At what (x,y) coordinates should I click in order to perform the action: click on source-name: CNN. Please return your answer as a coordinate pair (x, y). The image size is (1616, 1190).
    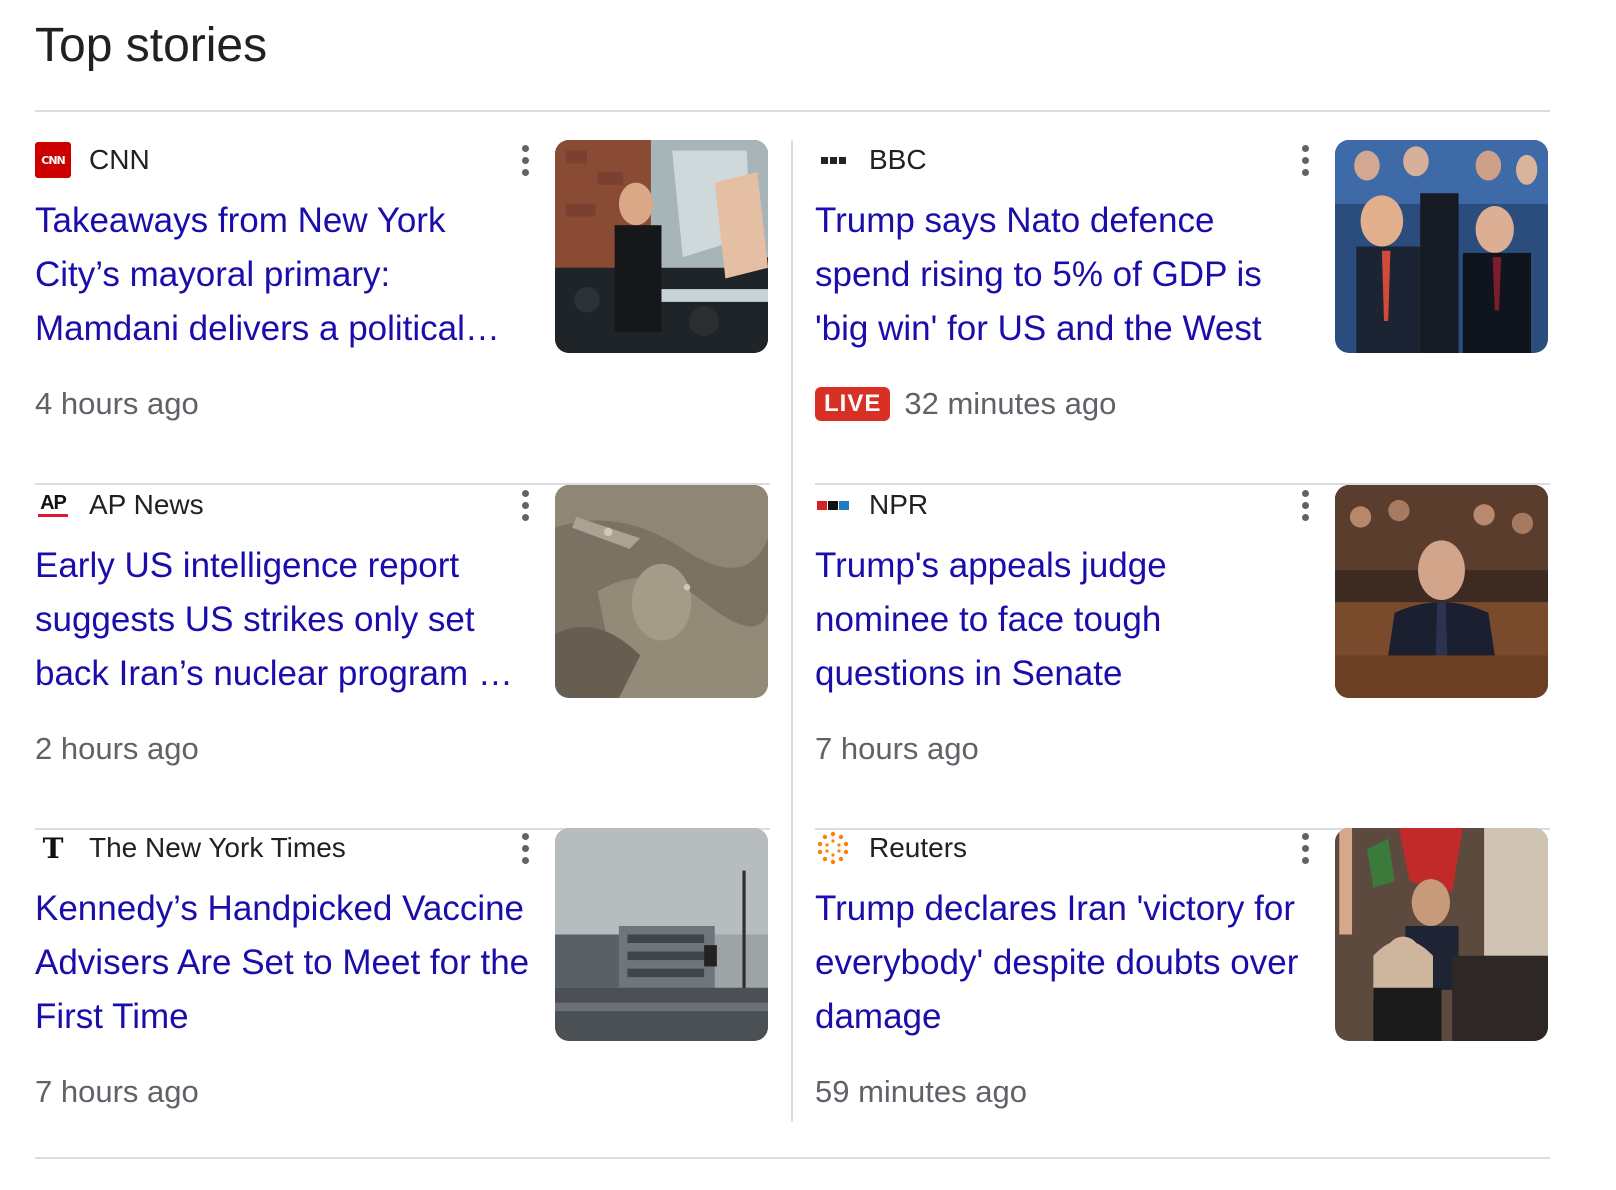
    Looking at the image, I should click on (119, 160).